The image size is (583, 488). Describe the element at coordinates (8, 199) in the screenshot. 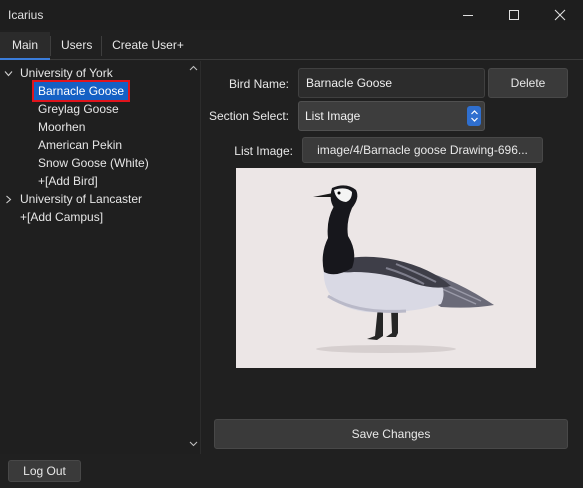

I see `chevron-right-icon` at that location.